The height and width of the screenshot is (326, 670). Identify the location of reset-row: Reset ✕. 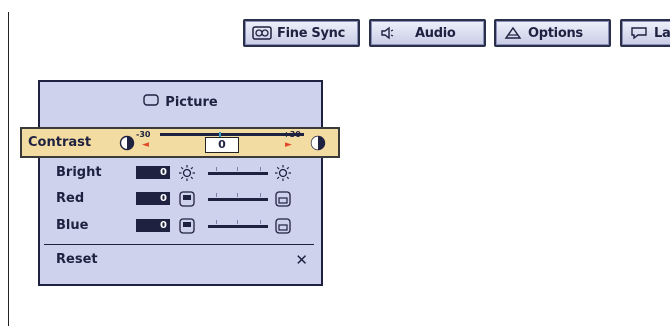
(182, 260).